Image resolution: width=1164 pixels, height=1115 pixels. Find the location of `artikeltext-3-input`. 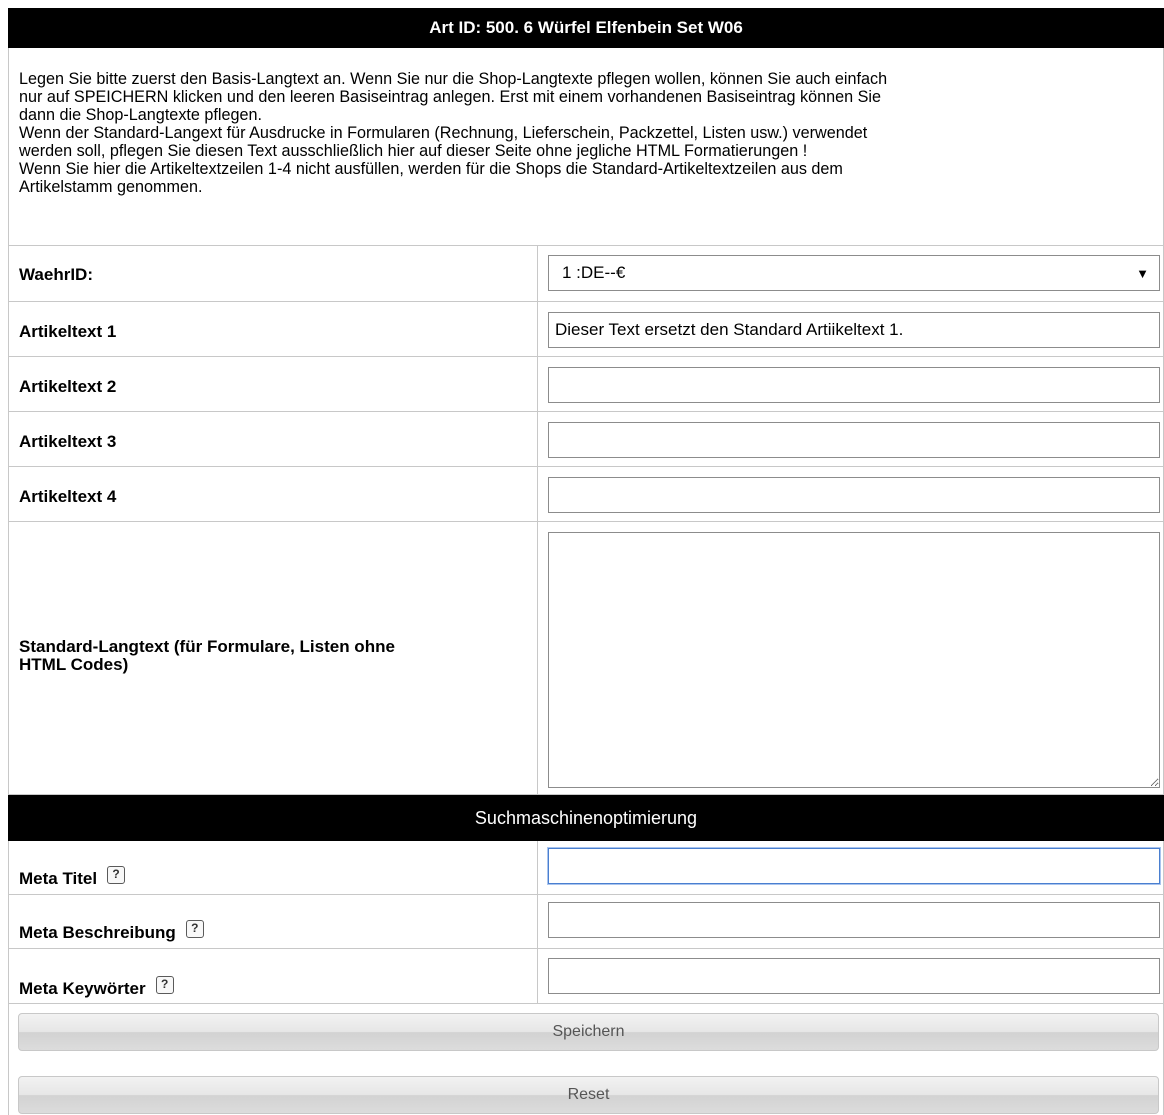

artikeltext-3-input is located at coordinates (854, 440).